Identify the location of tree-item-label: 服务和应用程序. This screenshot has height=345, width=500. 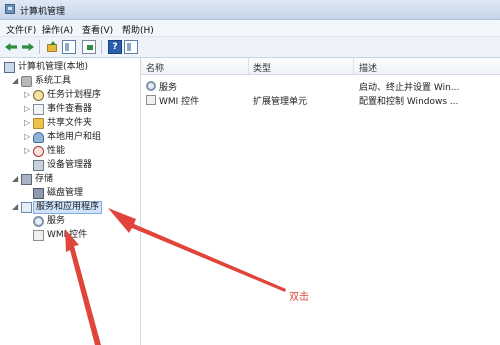
(68, 207).